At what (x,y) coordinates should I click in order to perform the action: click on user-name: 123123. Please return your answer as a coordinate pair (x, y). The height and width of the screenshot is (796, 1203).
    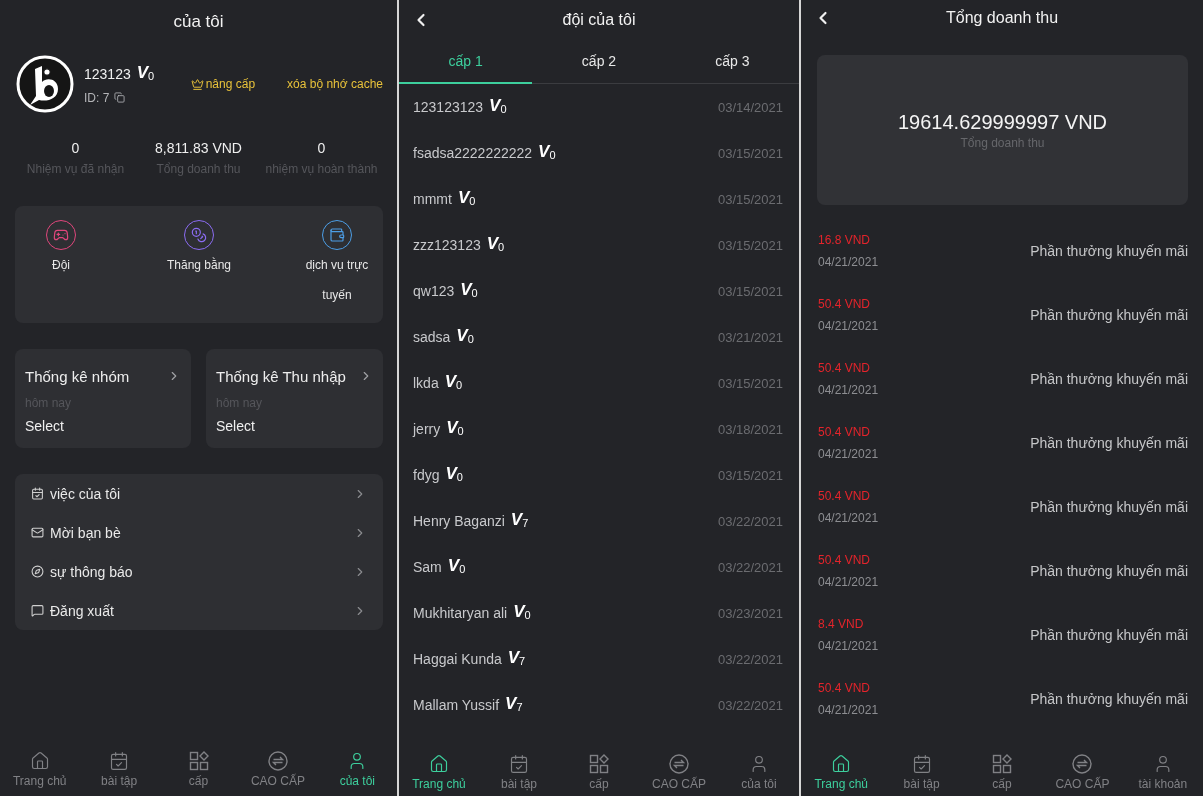
    Looking at the image, I should click on (107, 74).